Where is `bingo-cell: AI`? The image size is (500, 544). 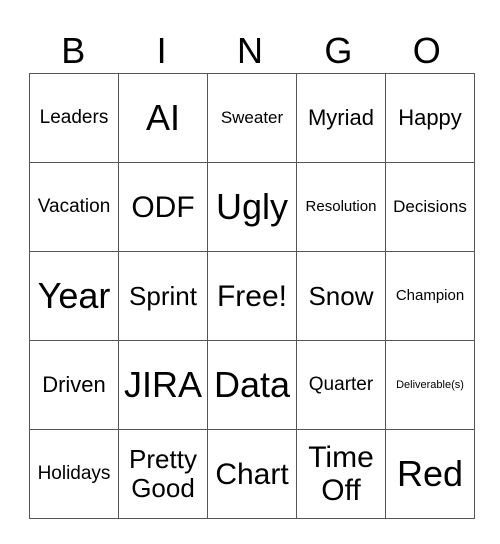 bingo-cell: AI is located at coordinates (163, 118).